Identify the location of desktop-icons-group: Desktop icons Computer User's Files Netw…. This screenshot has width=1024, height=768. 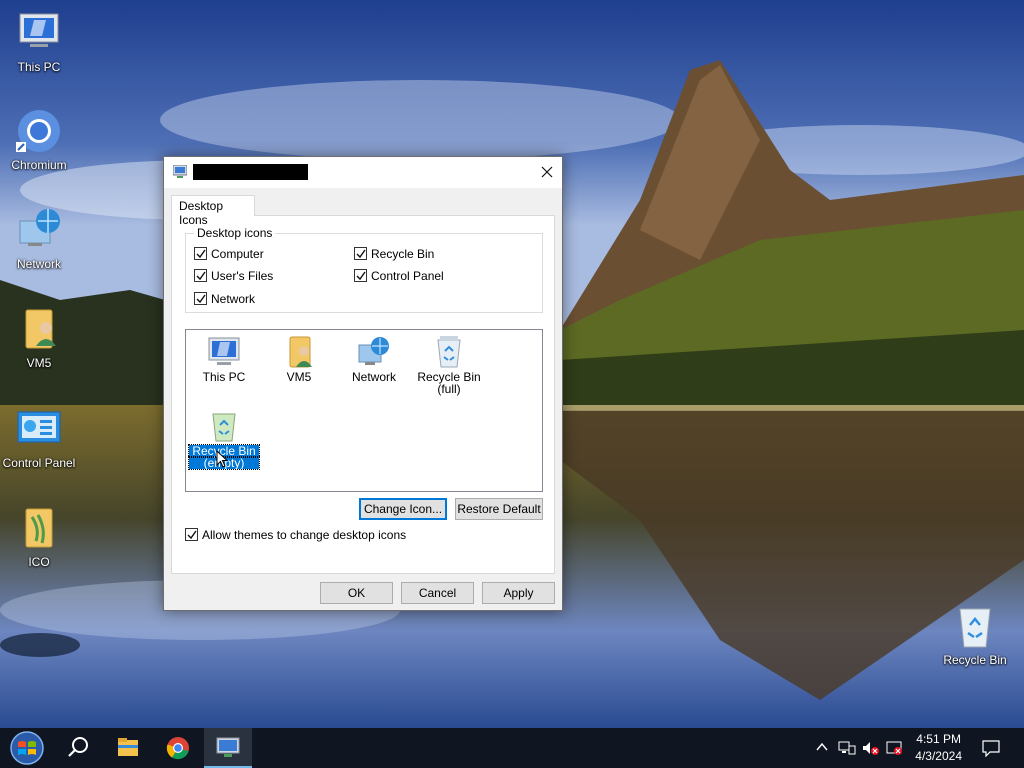
(364, 269).